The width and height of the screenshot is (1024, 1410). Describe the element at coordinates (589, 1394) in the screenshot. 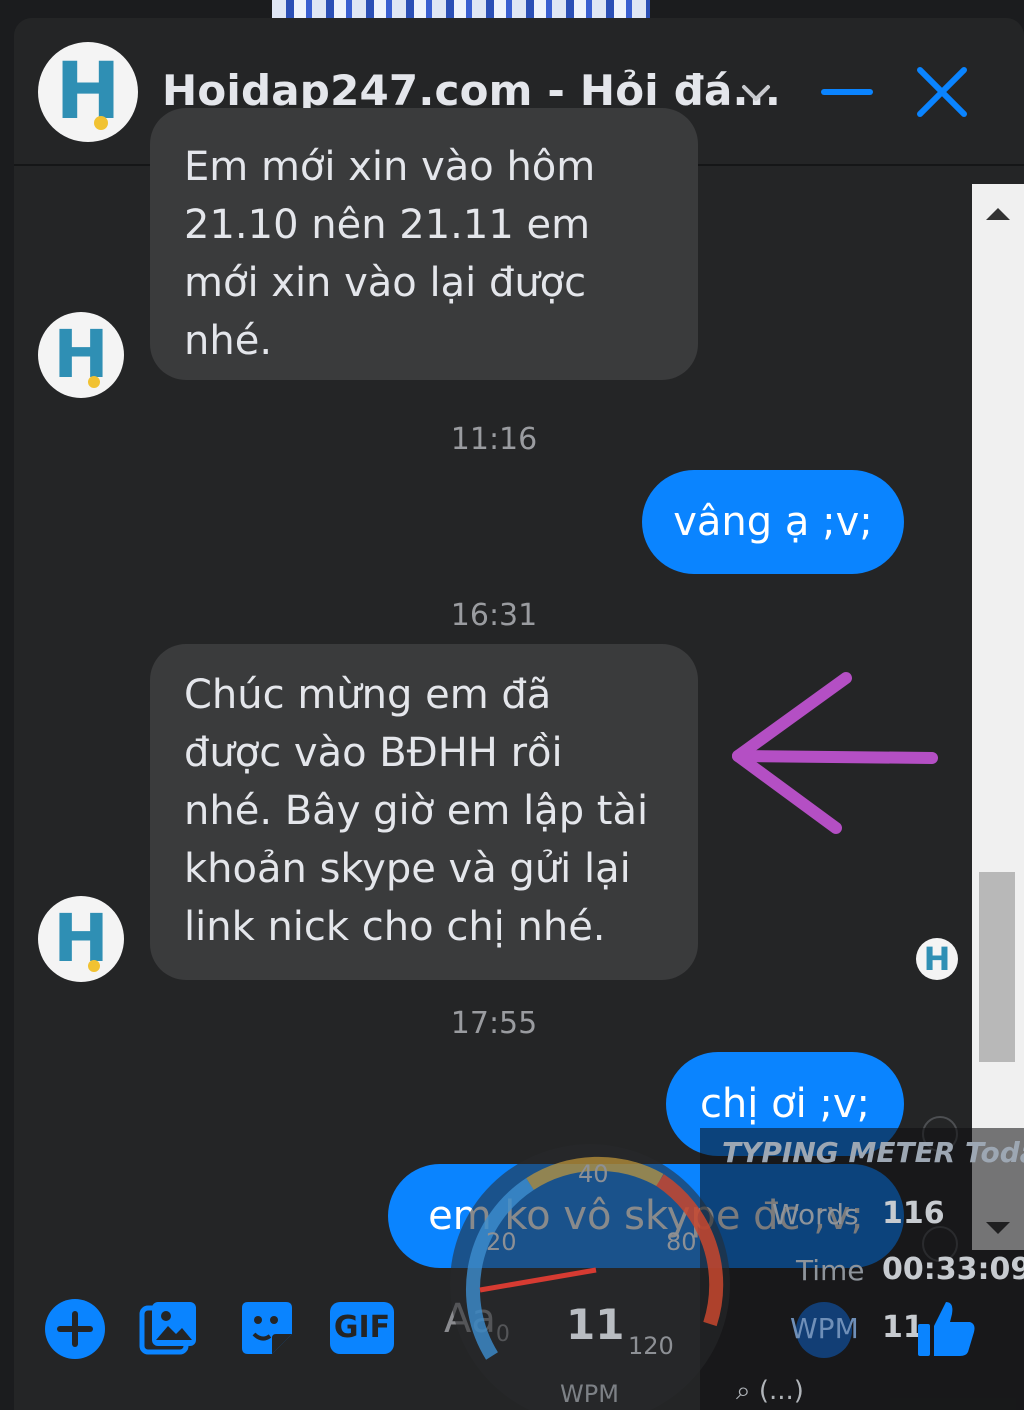

I see `gauge-unit: WPM` at that location.